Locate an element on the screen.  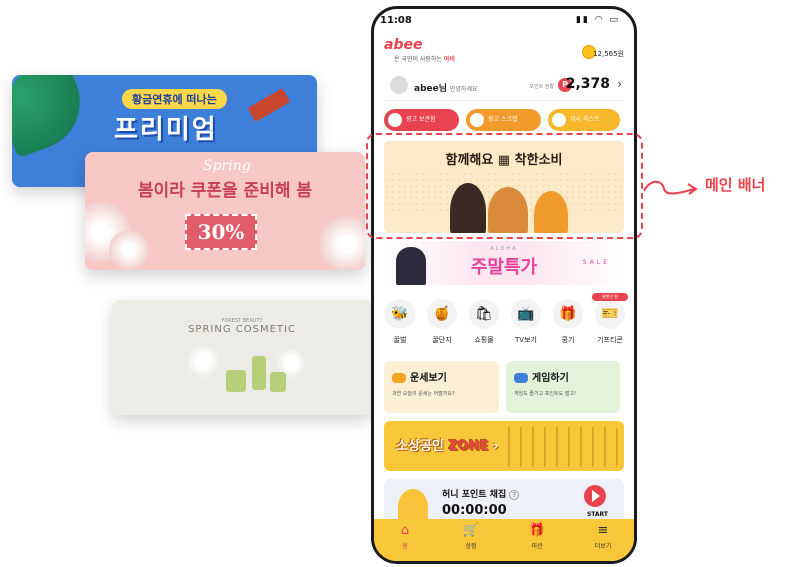
grid-item-bee: 🐝 꿀벌 is located at coordinates (400, 322).